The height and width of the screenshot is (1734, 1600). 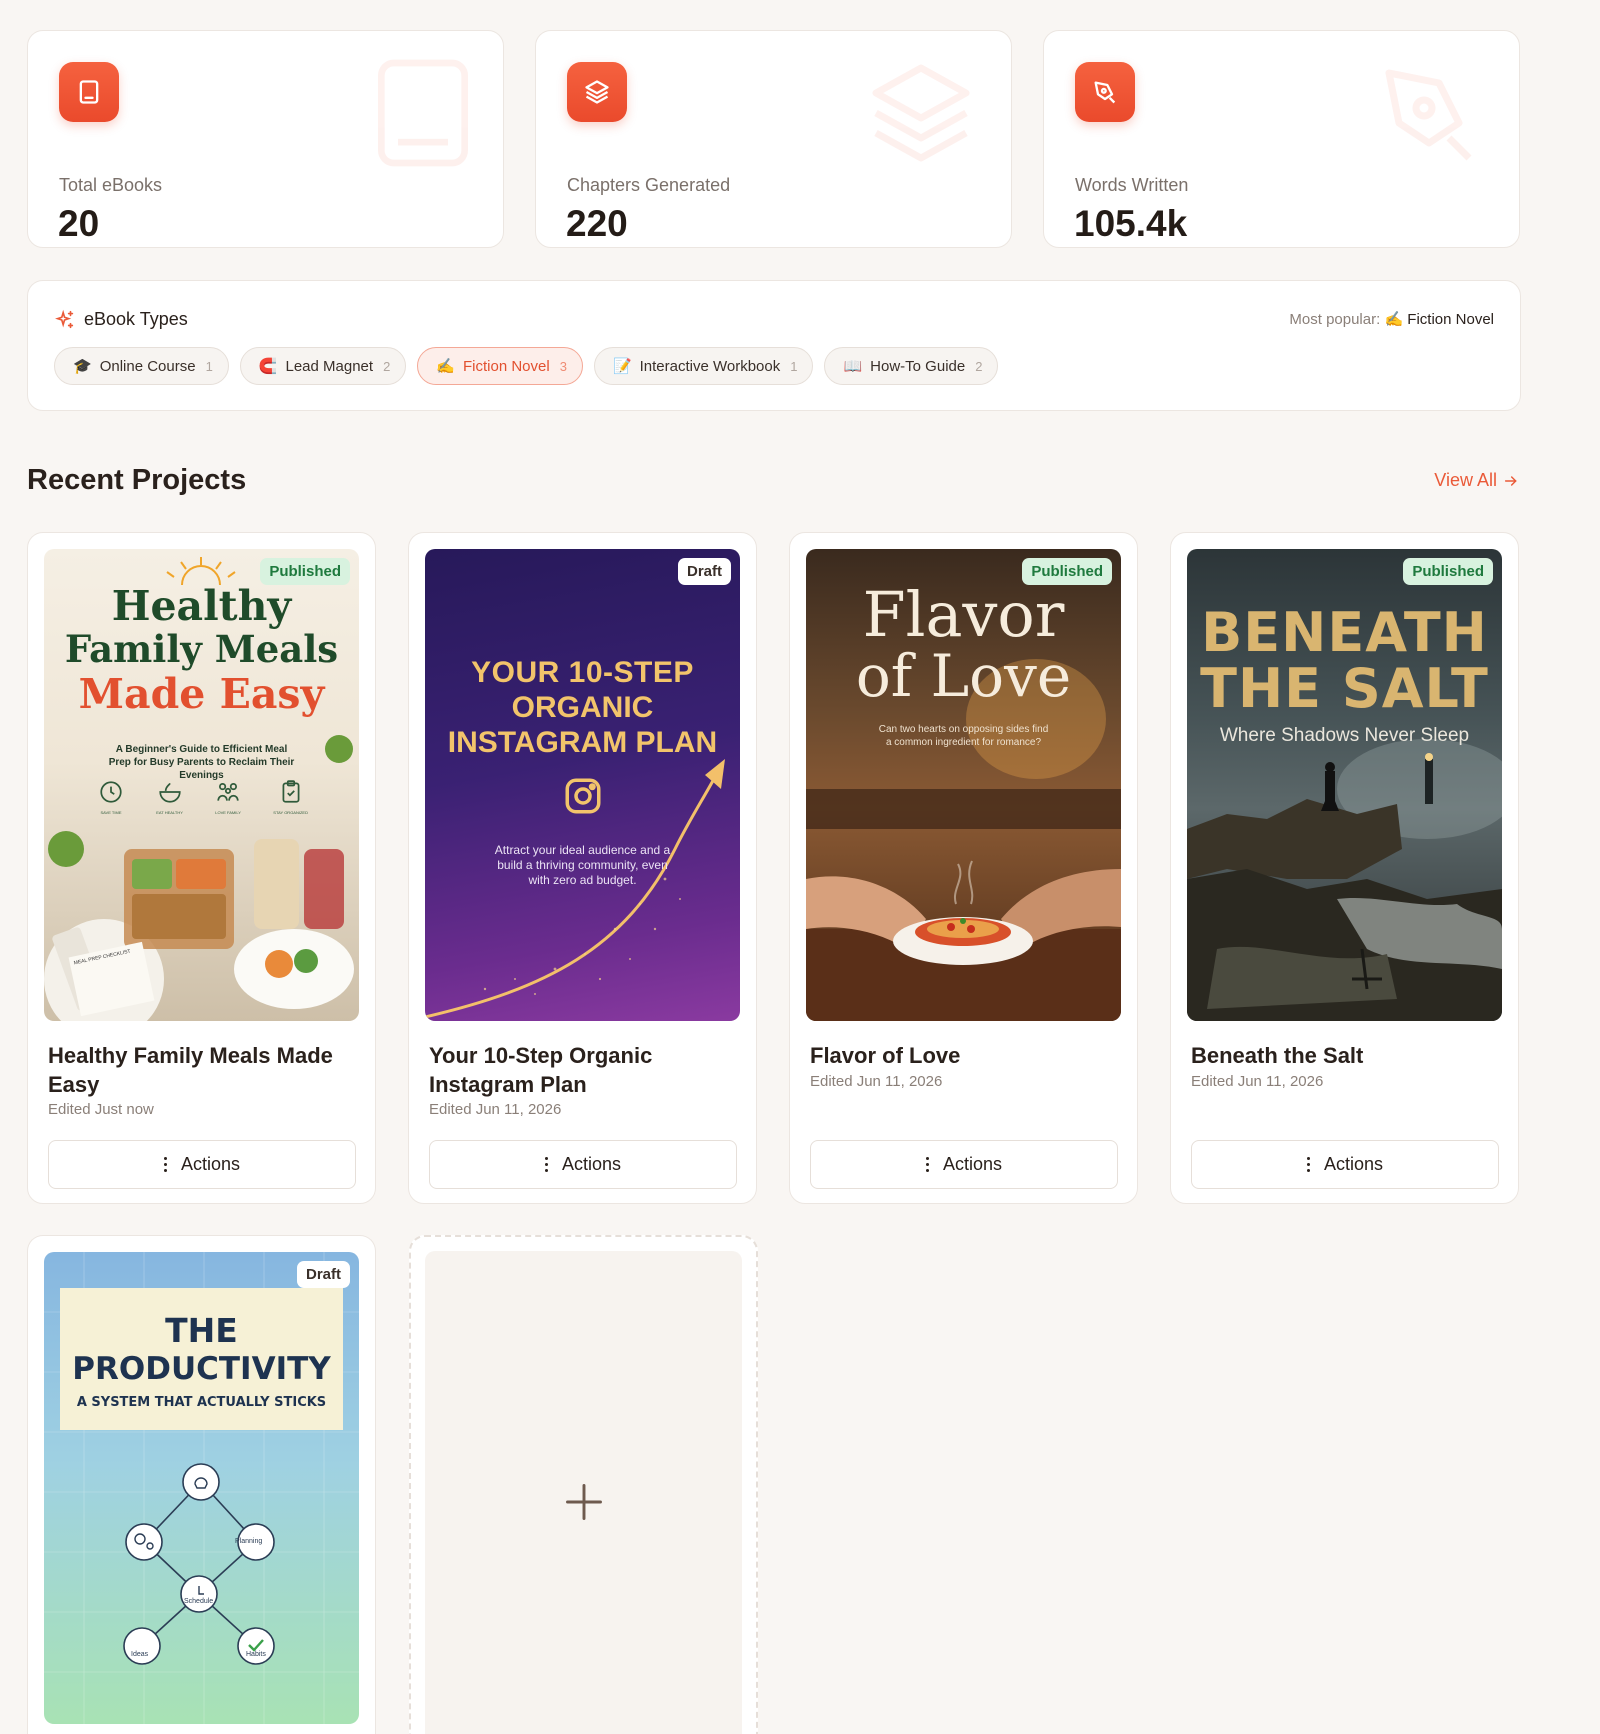 I want to click on project-title: Beneath the Salt, so click(x=1346, y=1055).